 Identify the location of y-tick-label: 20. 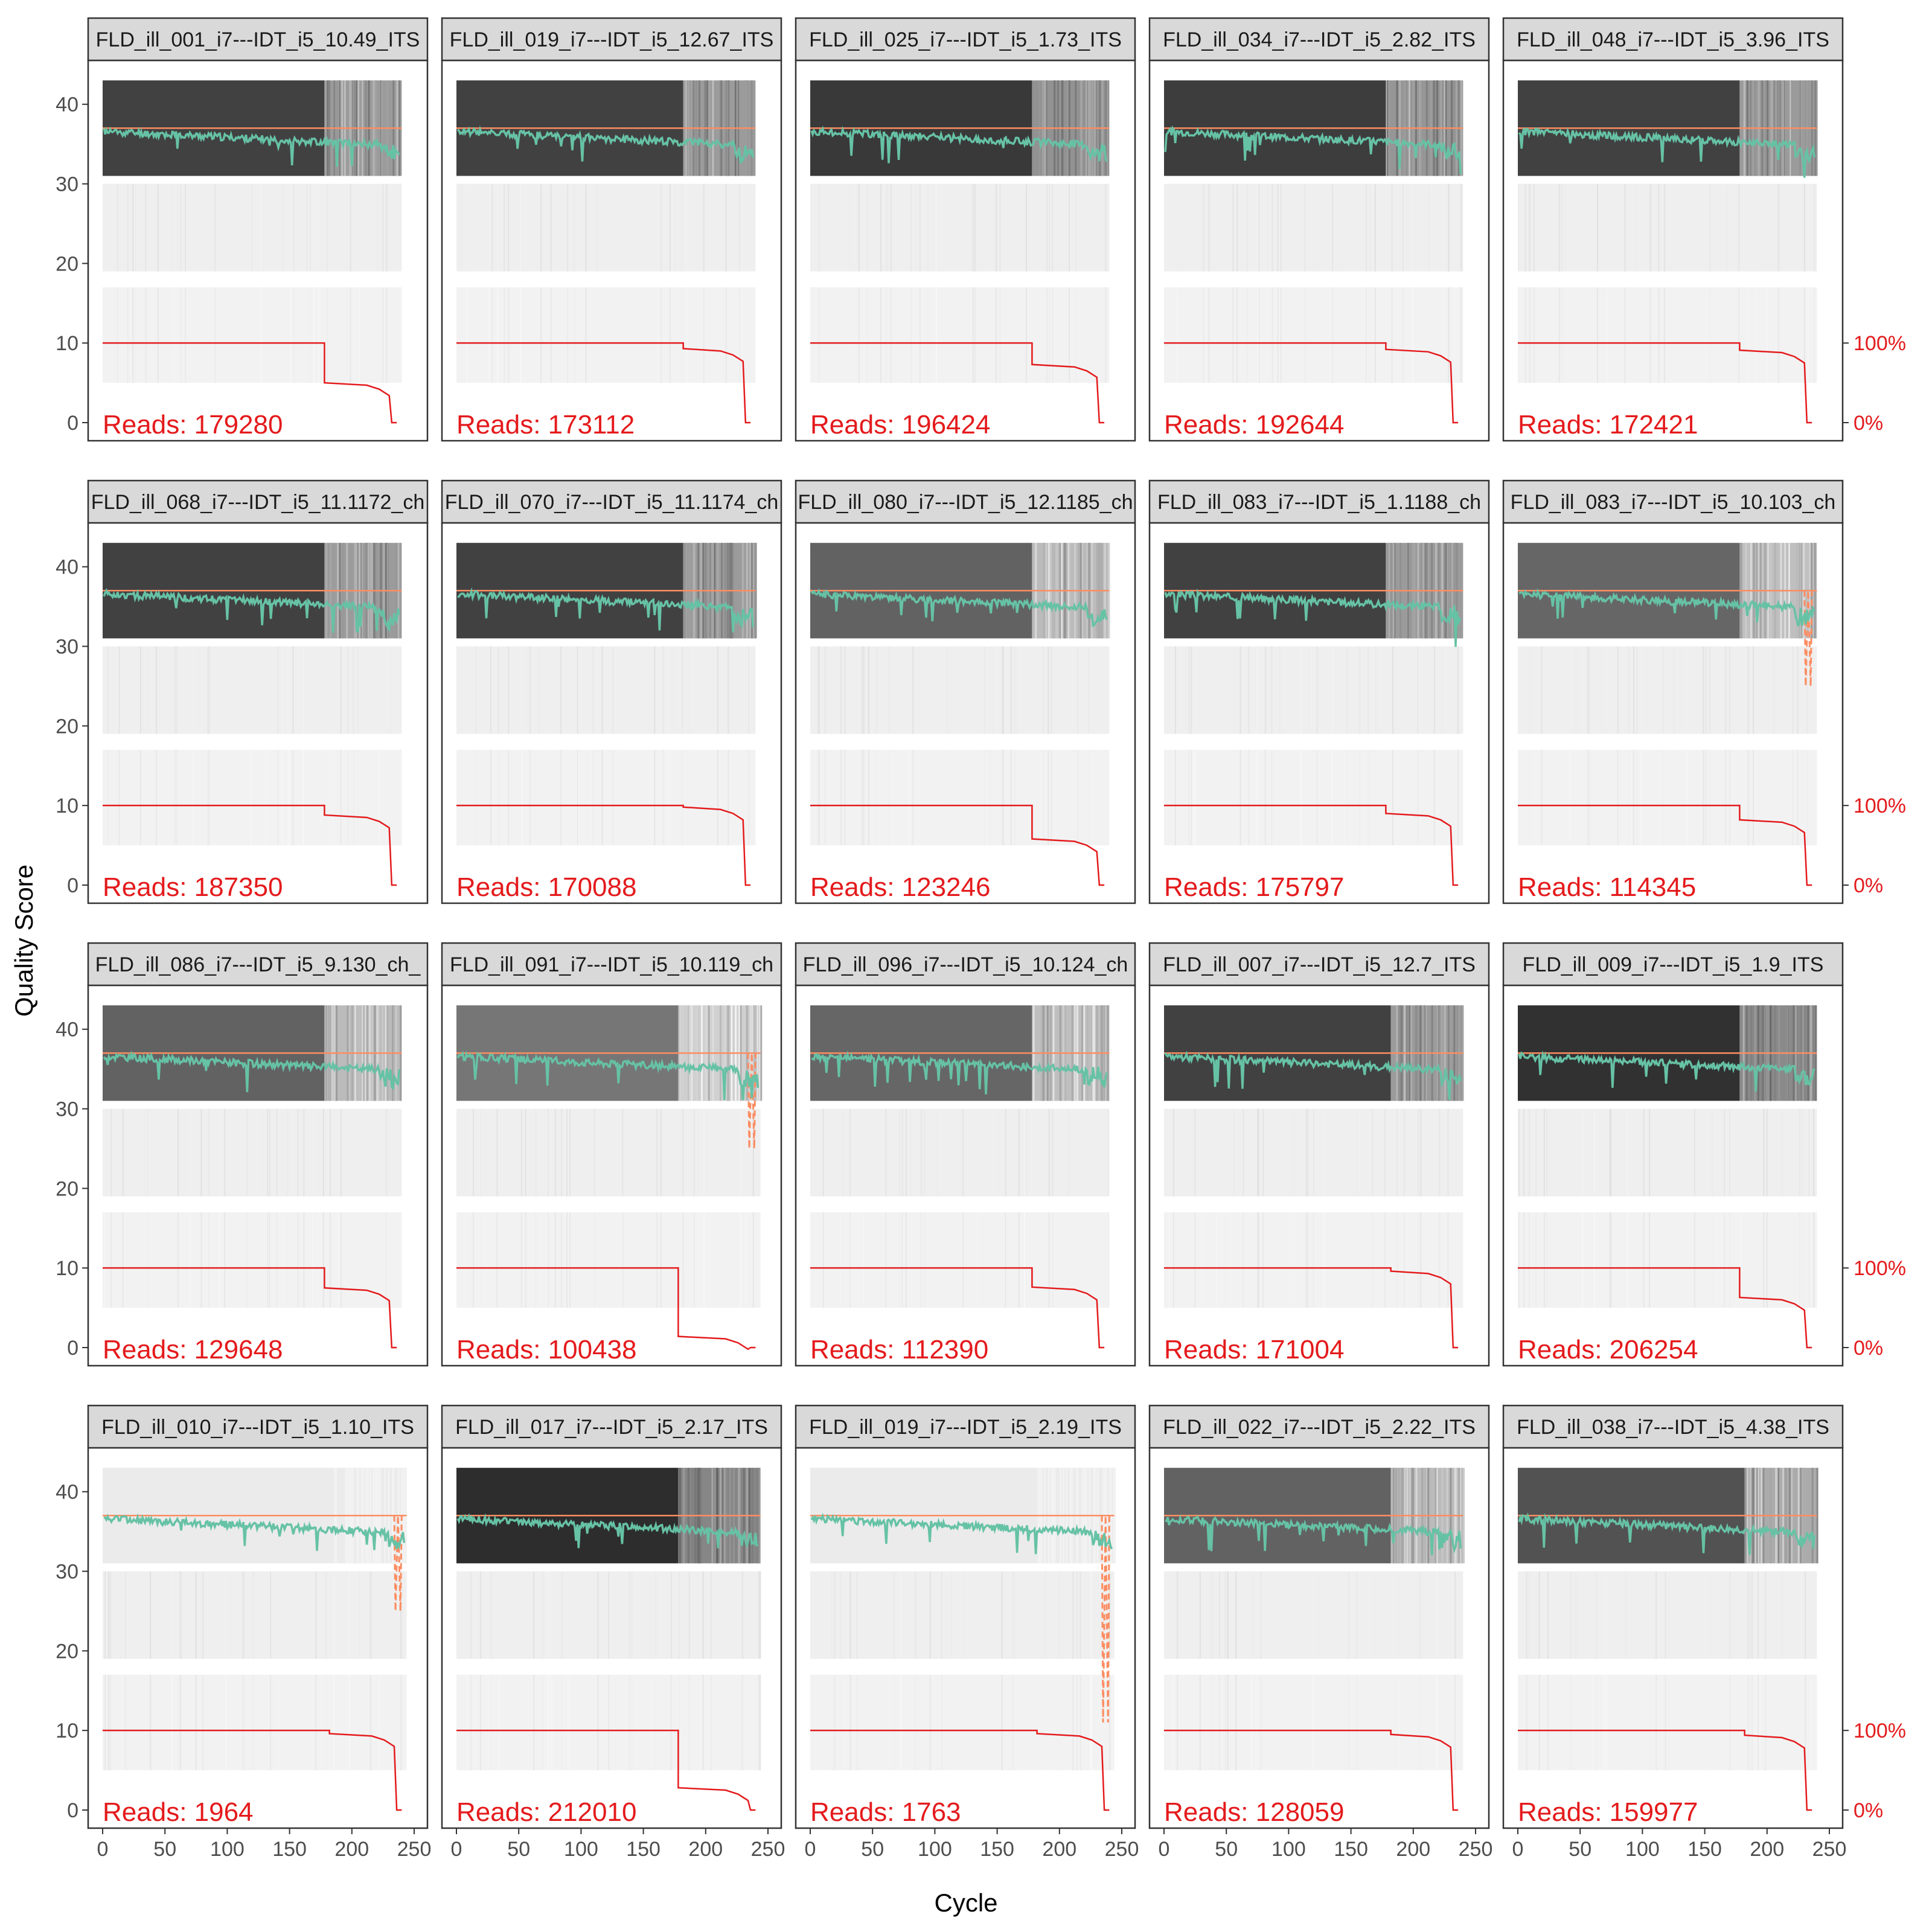
(67, 1188).